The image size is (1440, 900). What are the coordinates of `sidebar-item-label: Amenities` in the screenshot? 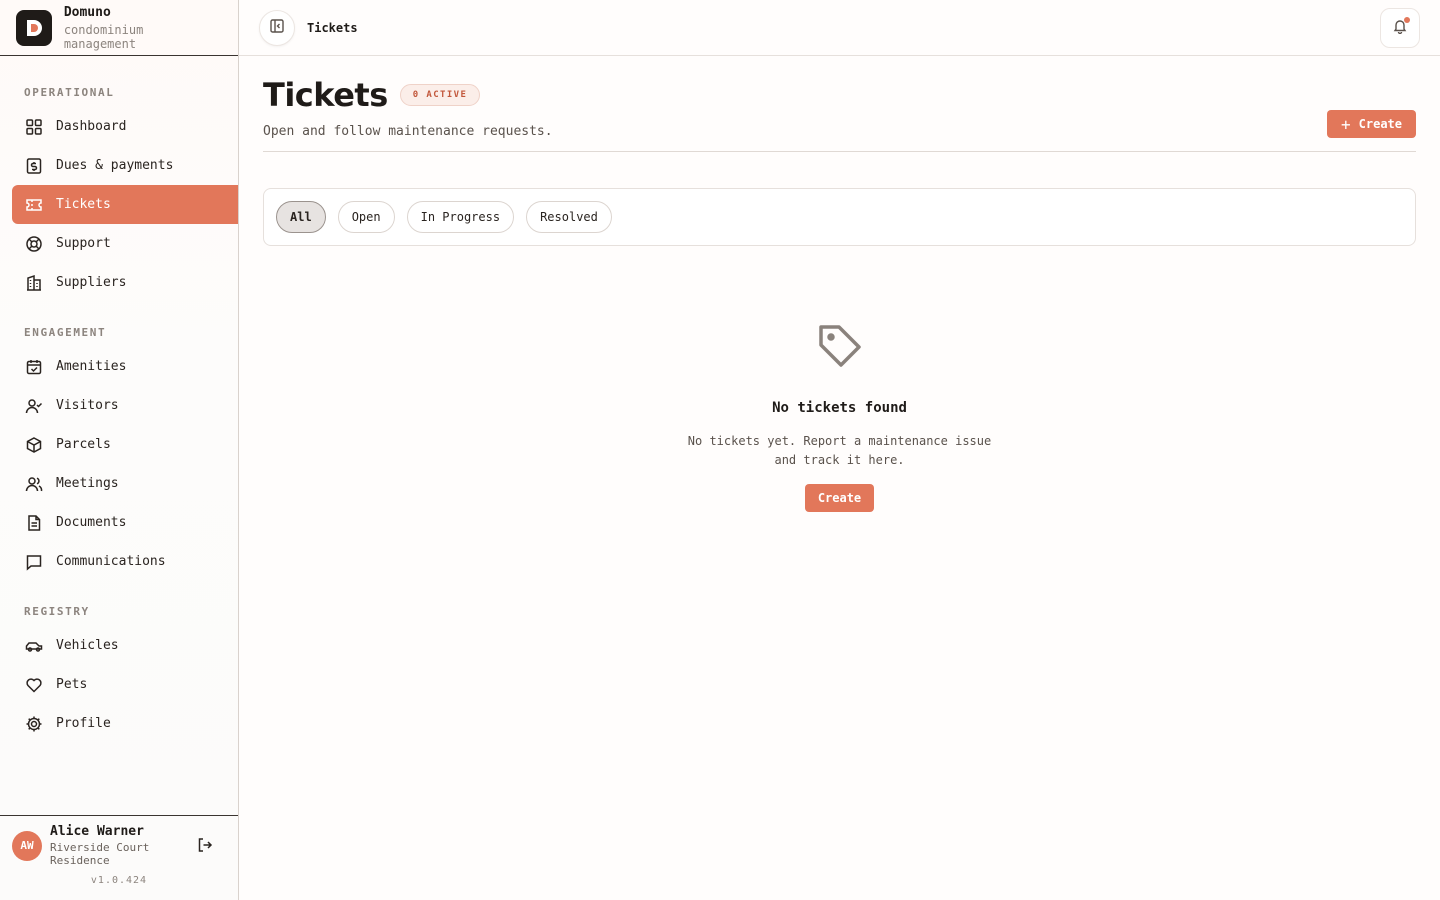 It's located at (91, 366).